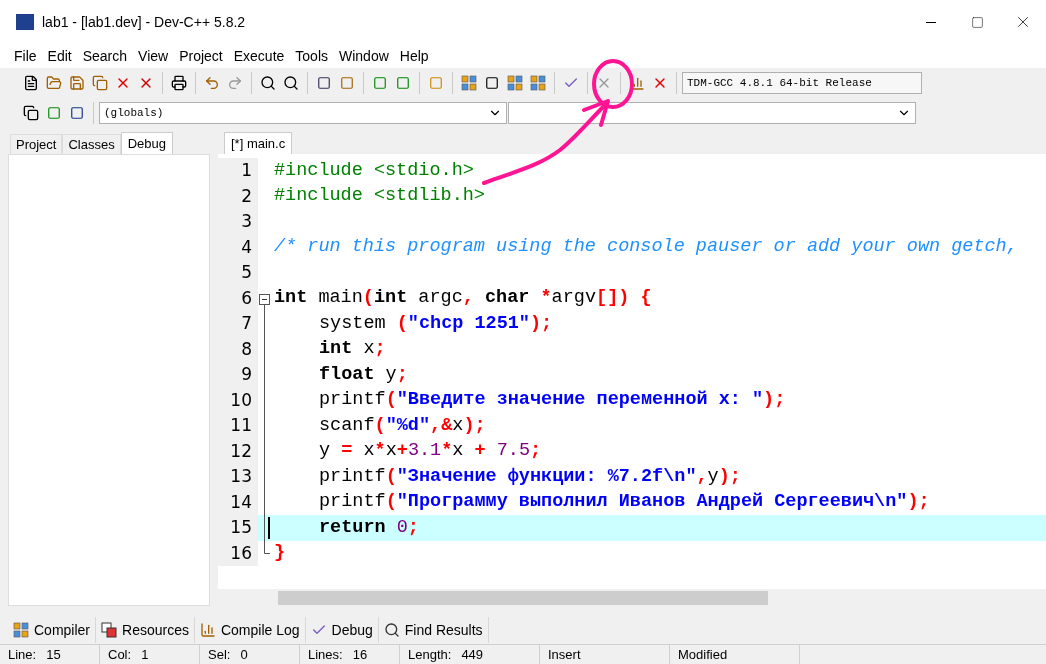 This screenshot has height=664, width=1046. I want to click on menu-item: Search, so click(105, 56).